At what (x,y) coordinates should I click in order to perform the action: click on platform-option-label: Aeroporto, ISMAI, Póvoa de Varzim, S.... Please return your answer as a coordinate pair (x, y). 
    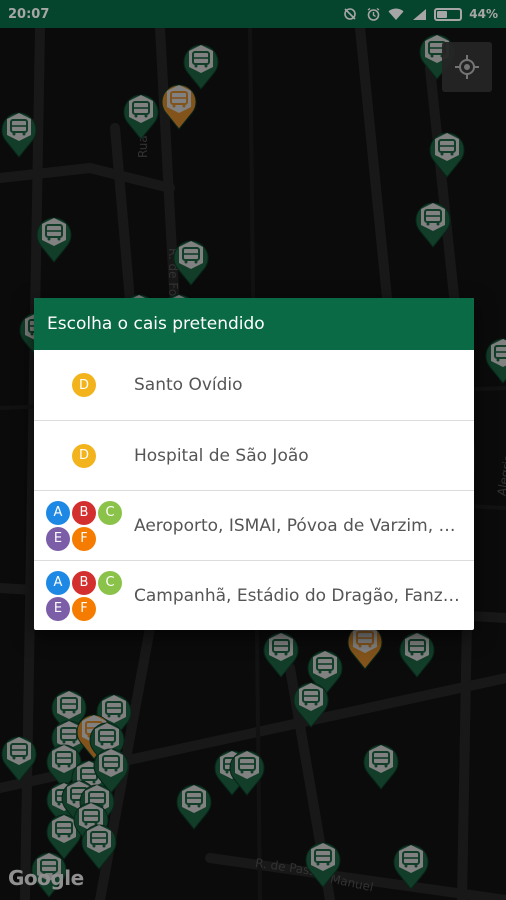
    Looking at the image, I should click on (299, 525).